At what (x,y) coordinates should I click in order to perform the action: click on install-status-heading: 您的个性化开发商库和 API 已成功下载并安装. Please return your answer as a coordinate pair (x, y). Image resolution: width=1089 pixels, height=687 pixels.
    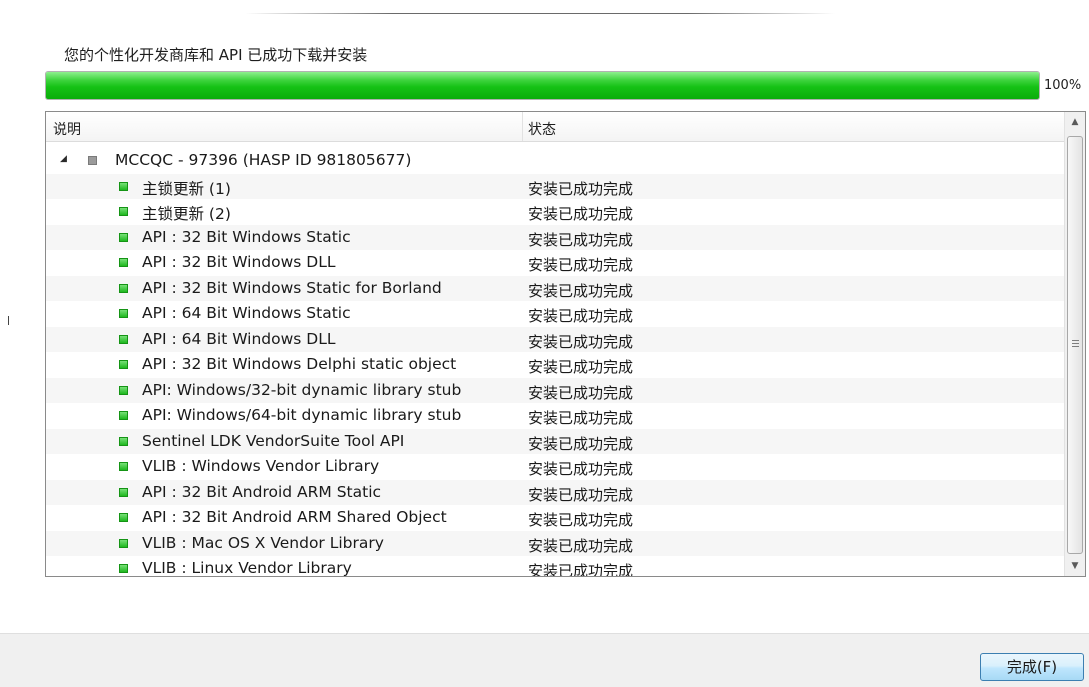
    Looking at the image, I should click on (216, 55).